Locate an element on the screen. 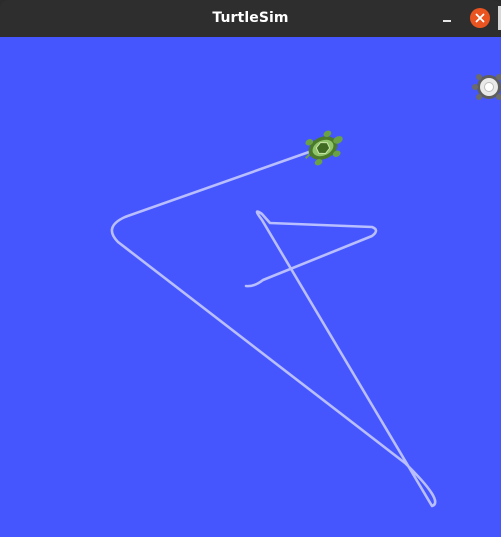 Image resolution: width=501 pixels, height=537 pixels. close-icon is located at coordinates (480, 18).